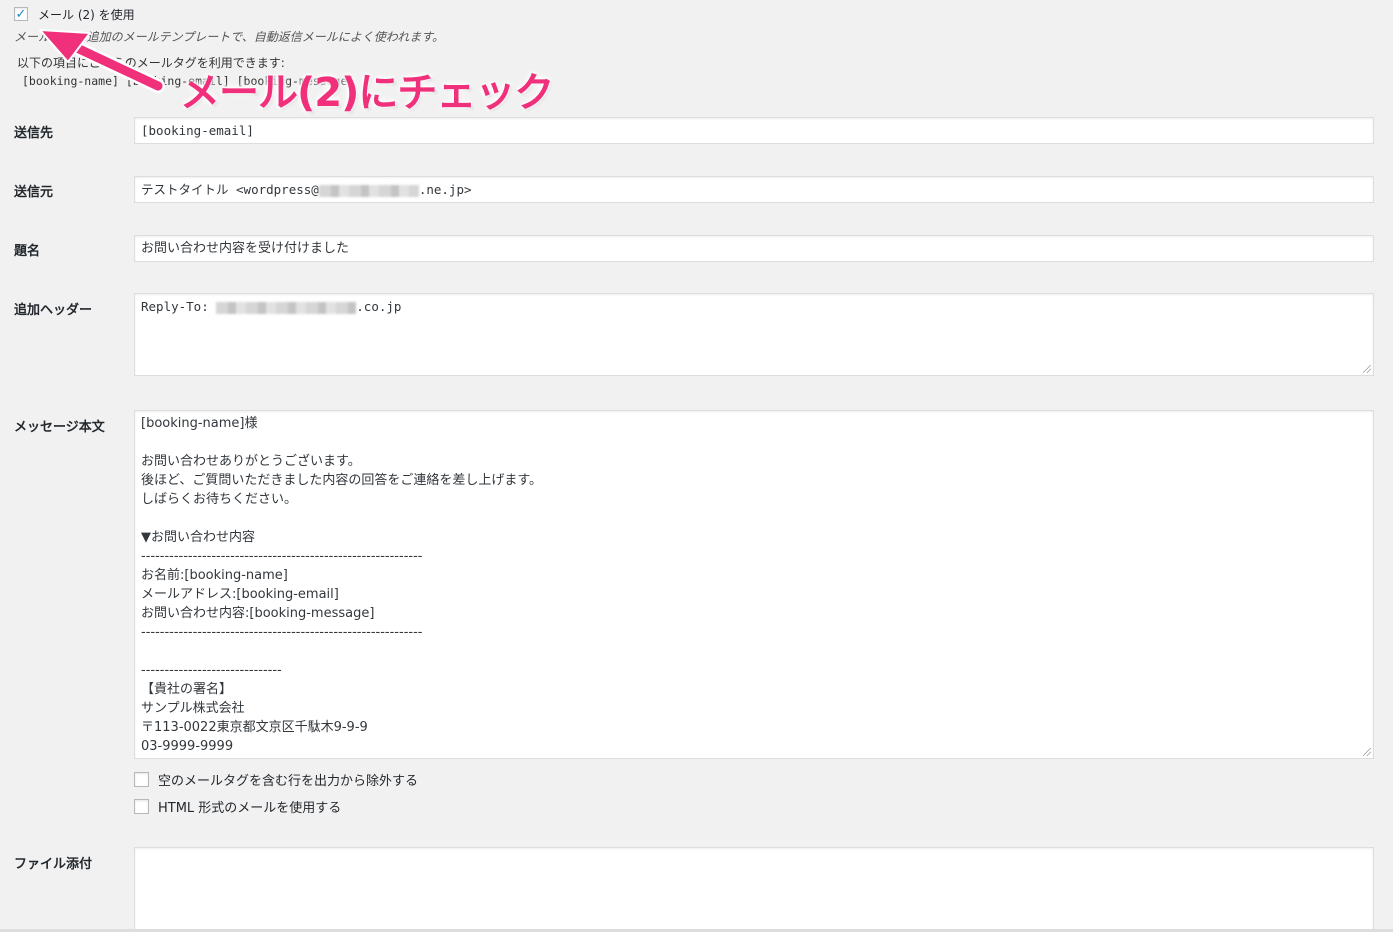 Image resolution: width=1393 pixels, height=932 pixels. I want to click on use-html-row: HTML 形式のメールを使用する, so click(237, 806).